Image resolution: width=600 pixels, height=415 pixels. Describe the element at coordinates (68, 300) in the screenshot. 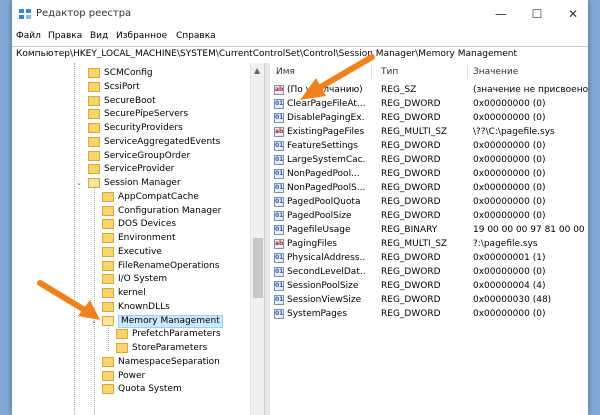

I see `arrow-to-memory-management` at that location.